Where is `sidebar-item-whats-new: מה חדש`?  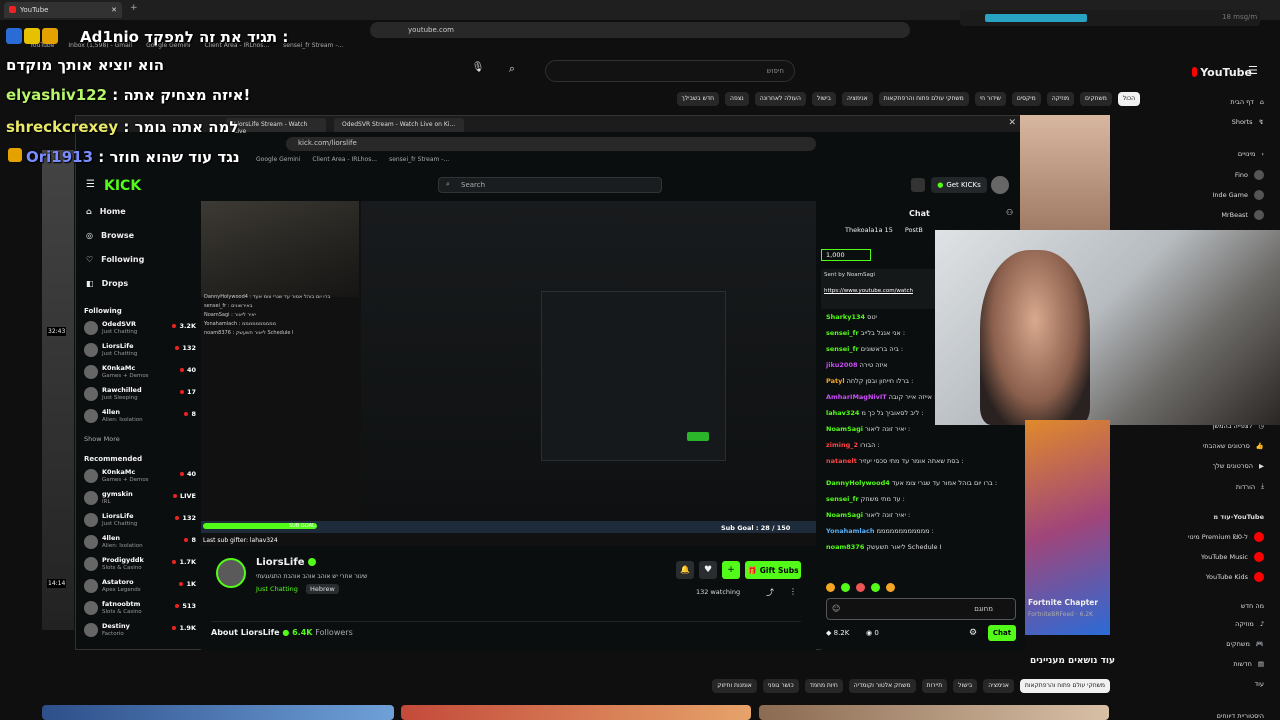 sidebar-item-whats-new: מה חדש is located at coordinates (1252, 606).